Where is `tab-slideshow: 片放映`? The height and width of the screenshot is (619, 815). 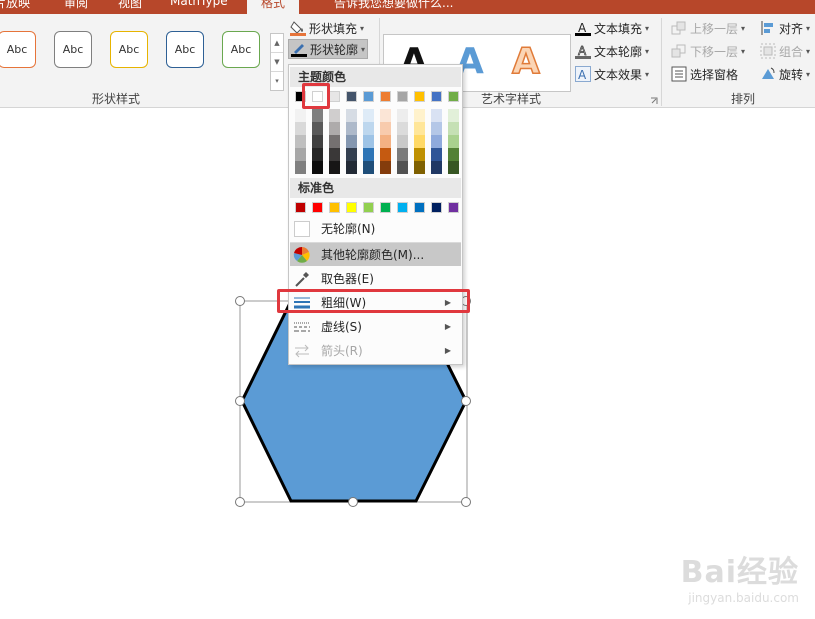 tab-slideshow: 片放映 is located at coordinates (15, 5).